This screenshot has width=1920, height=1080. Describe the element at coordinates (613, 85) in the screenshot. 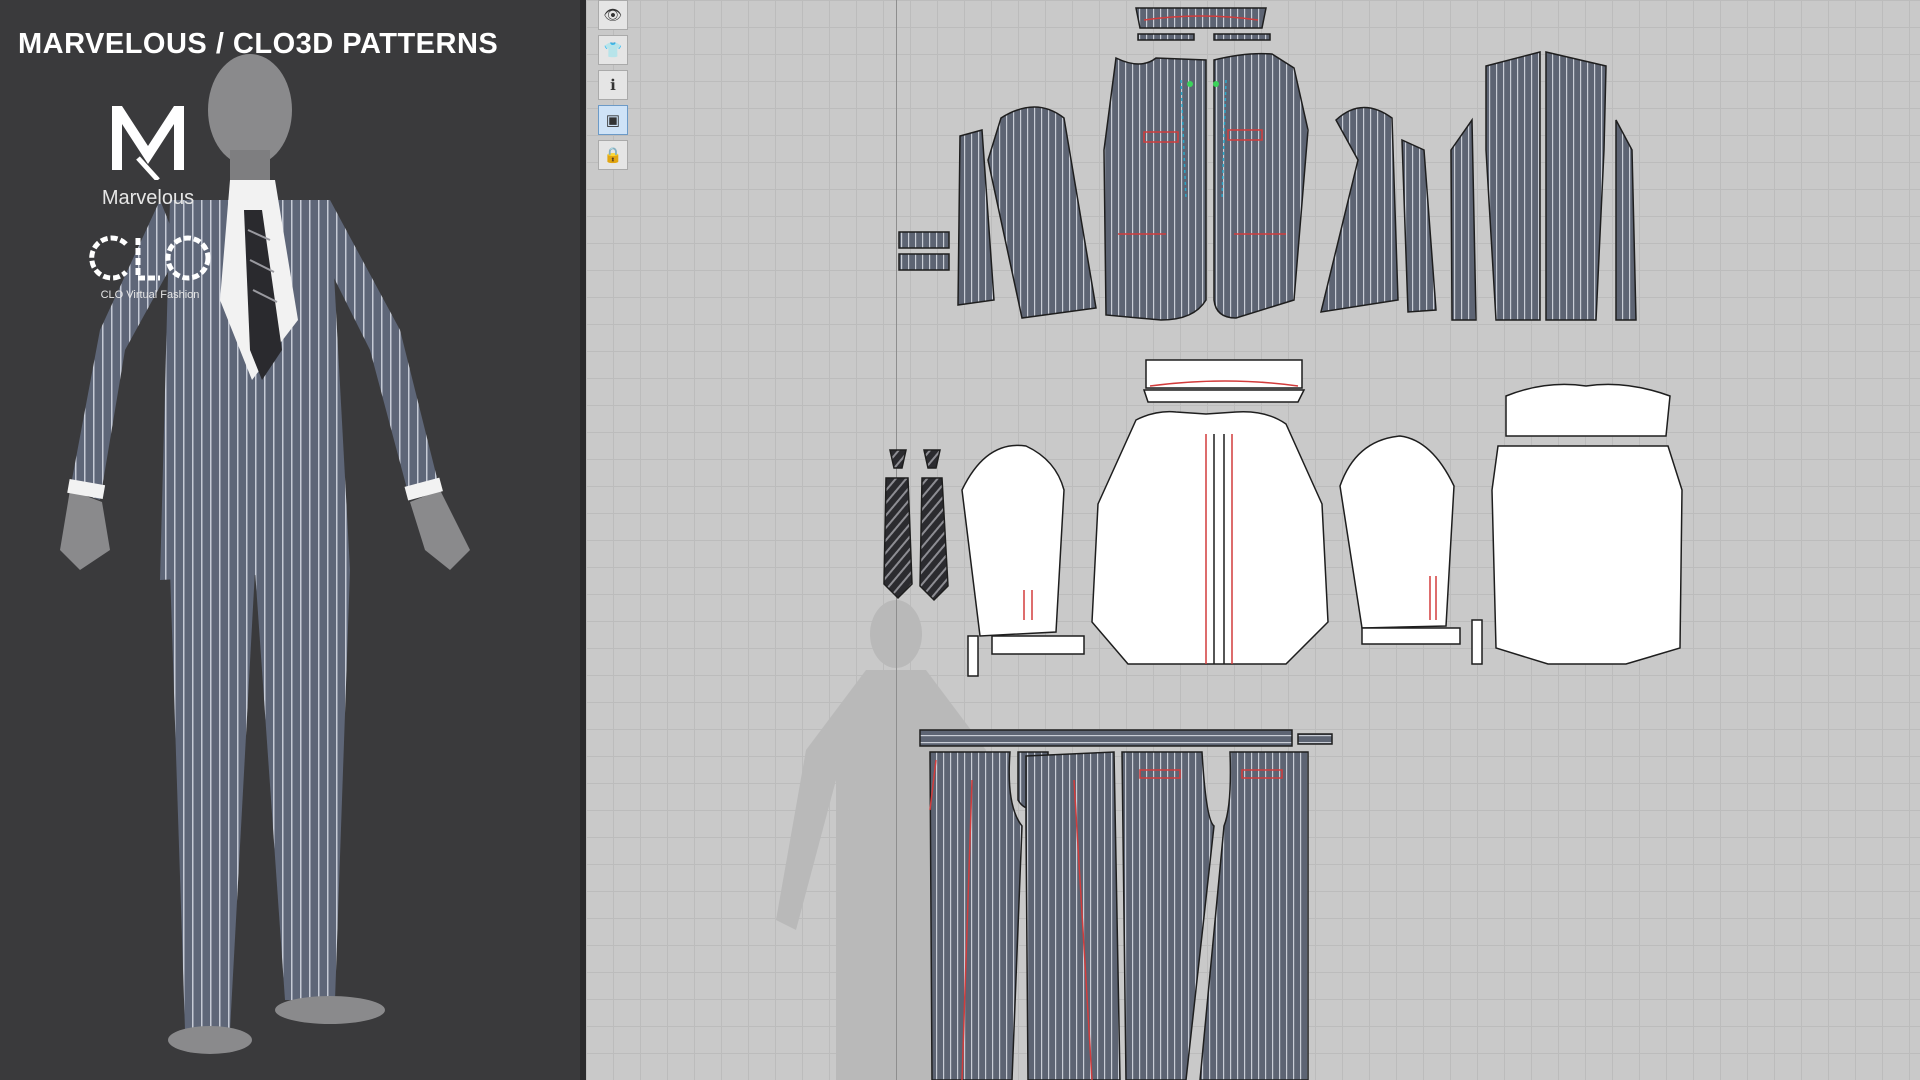

I see `info-icon: ℹ` at that location.